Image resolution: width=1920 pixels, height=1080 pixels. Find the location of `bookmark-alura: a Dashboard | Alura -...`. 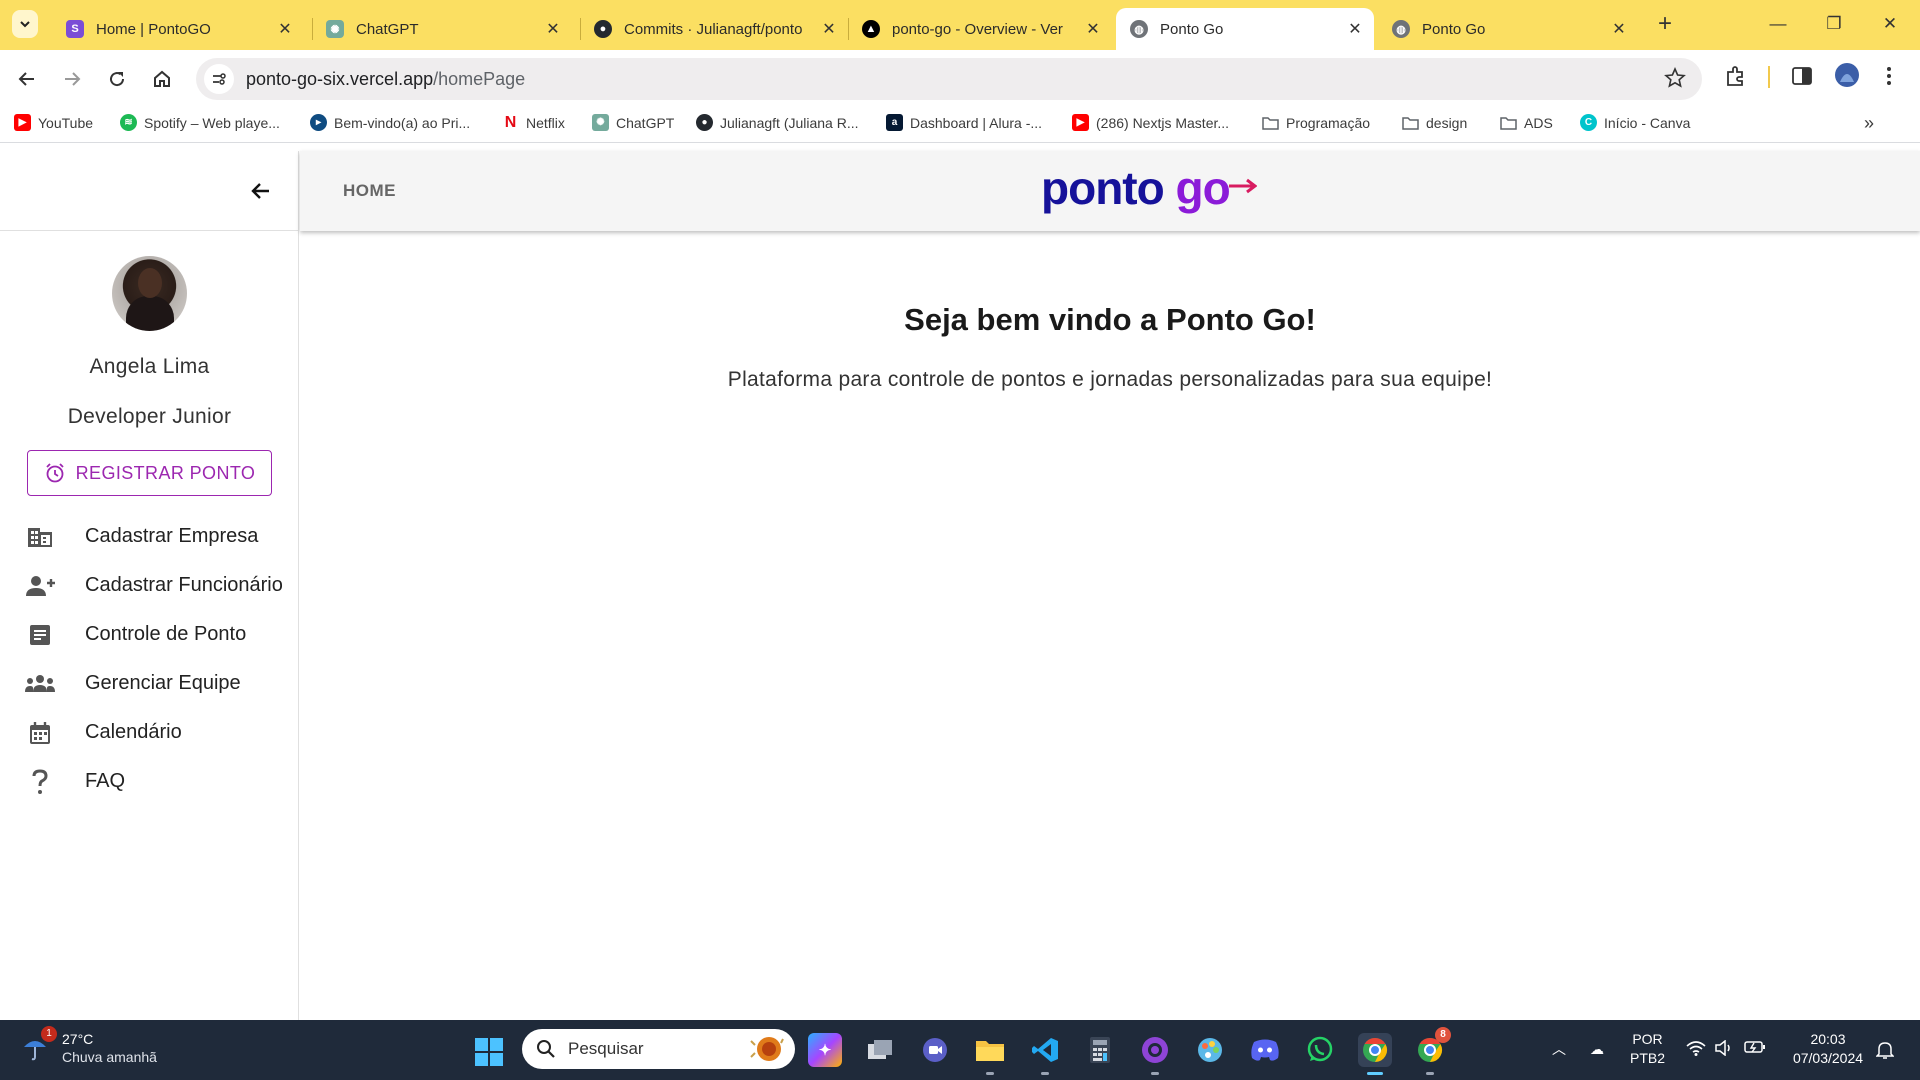

bookmark-alura: a Dashboard | Alura -... is located at coordinates (964, 122).